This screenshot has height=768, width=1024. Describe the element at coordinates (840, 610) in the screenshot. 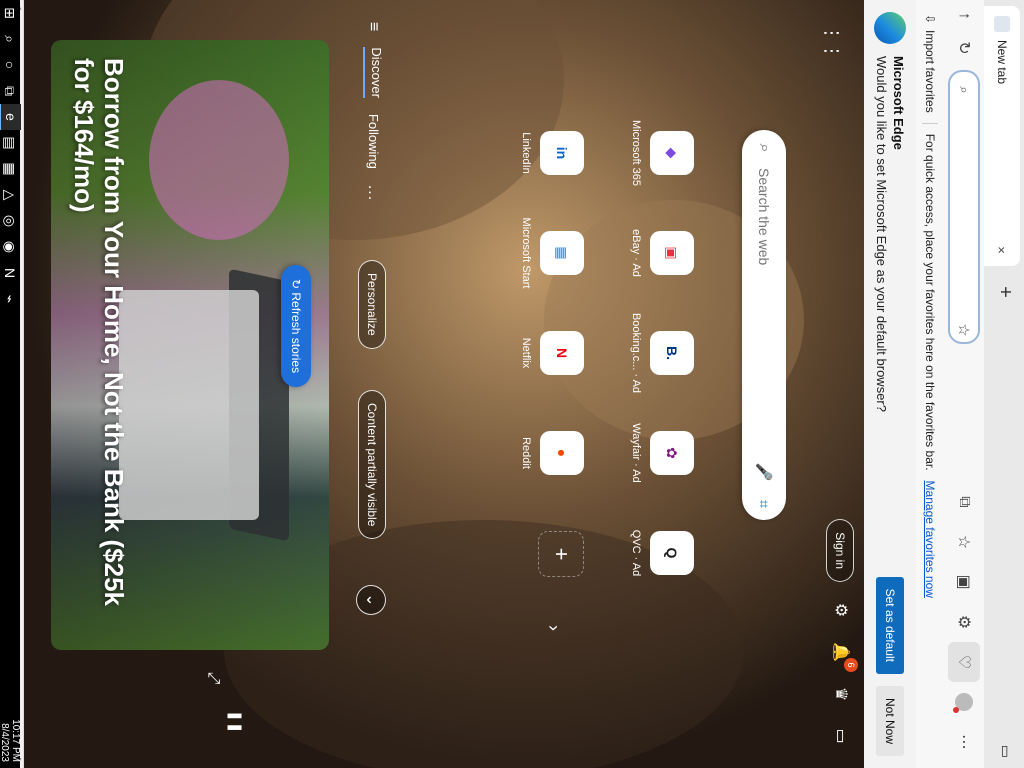

I see `page-settings-icon: ⚙` at that location.